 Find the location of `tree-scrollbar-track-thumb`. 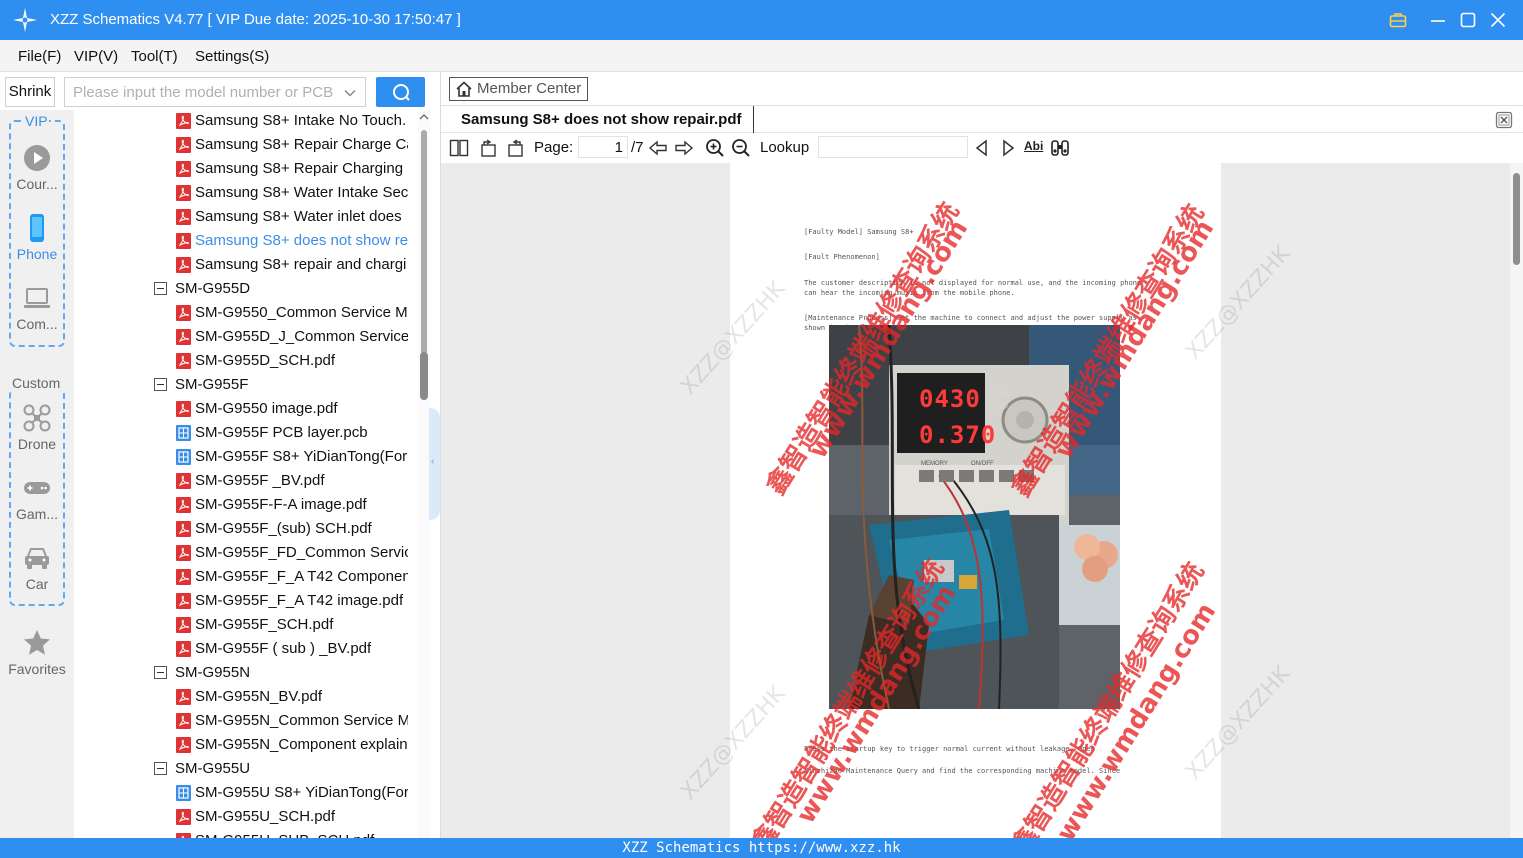

tree-scrollbar-track-thumb is located at coordinates (424, 242).